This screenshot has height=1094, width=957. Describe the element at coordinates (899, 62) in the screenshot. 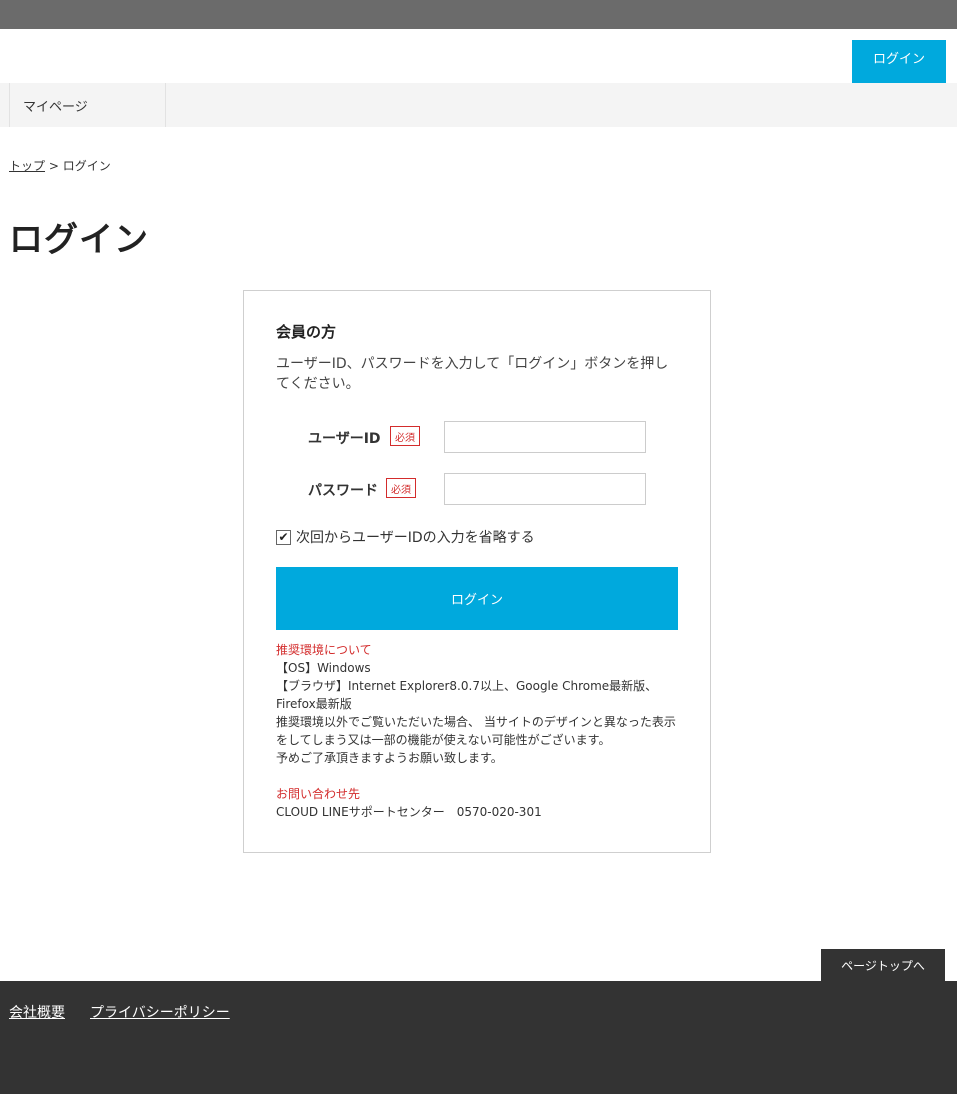

I see `header-login-button: ログイン` at that location.